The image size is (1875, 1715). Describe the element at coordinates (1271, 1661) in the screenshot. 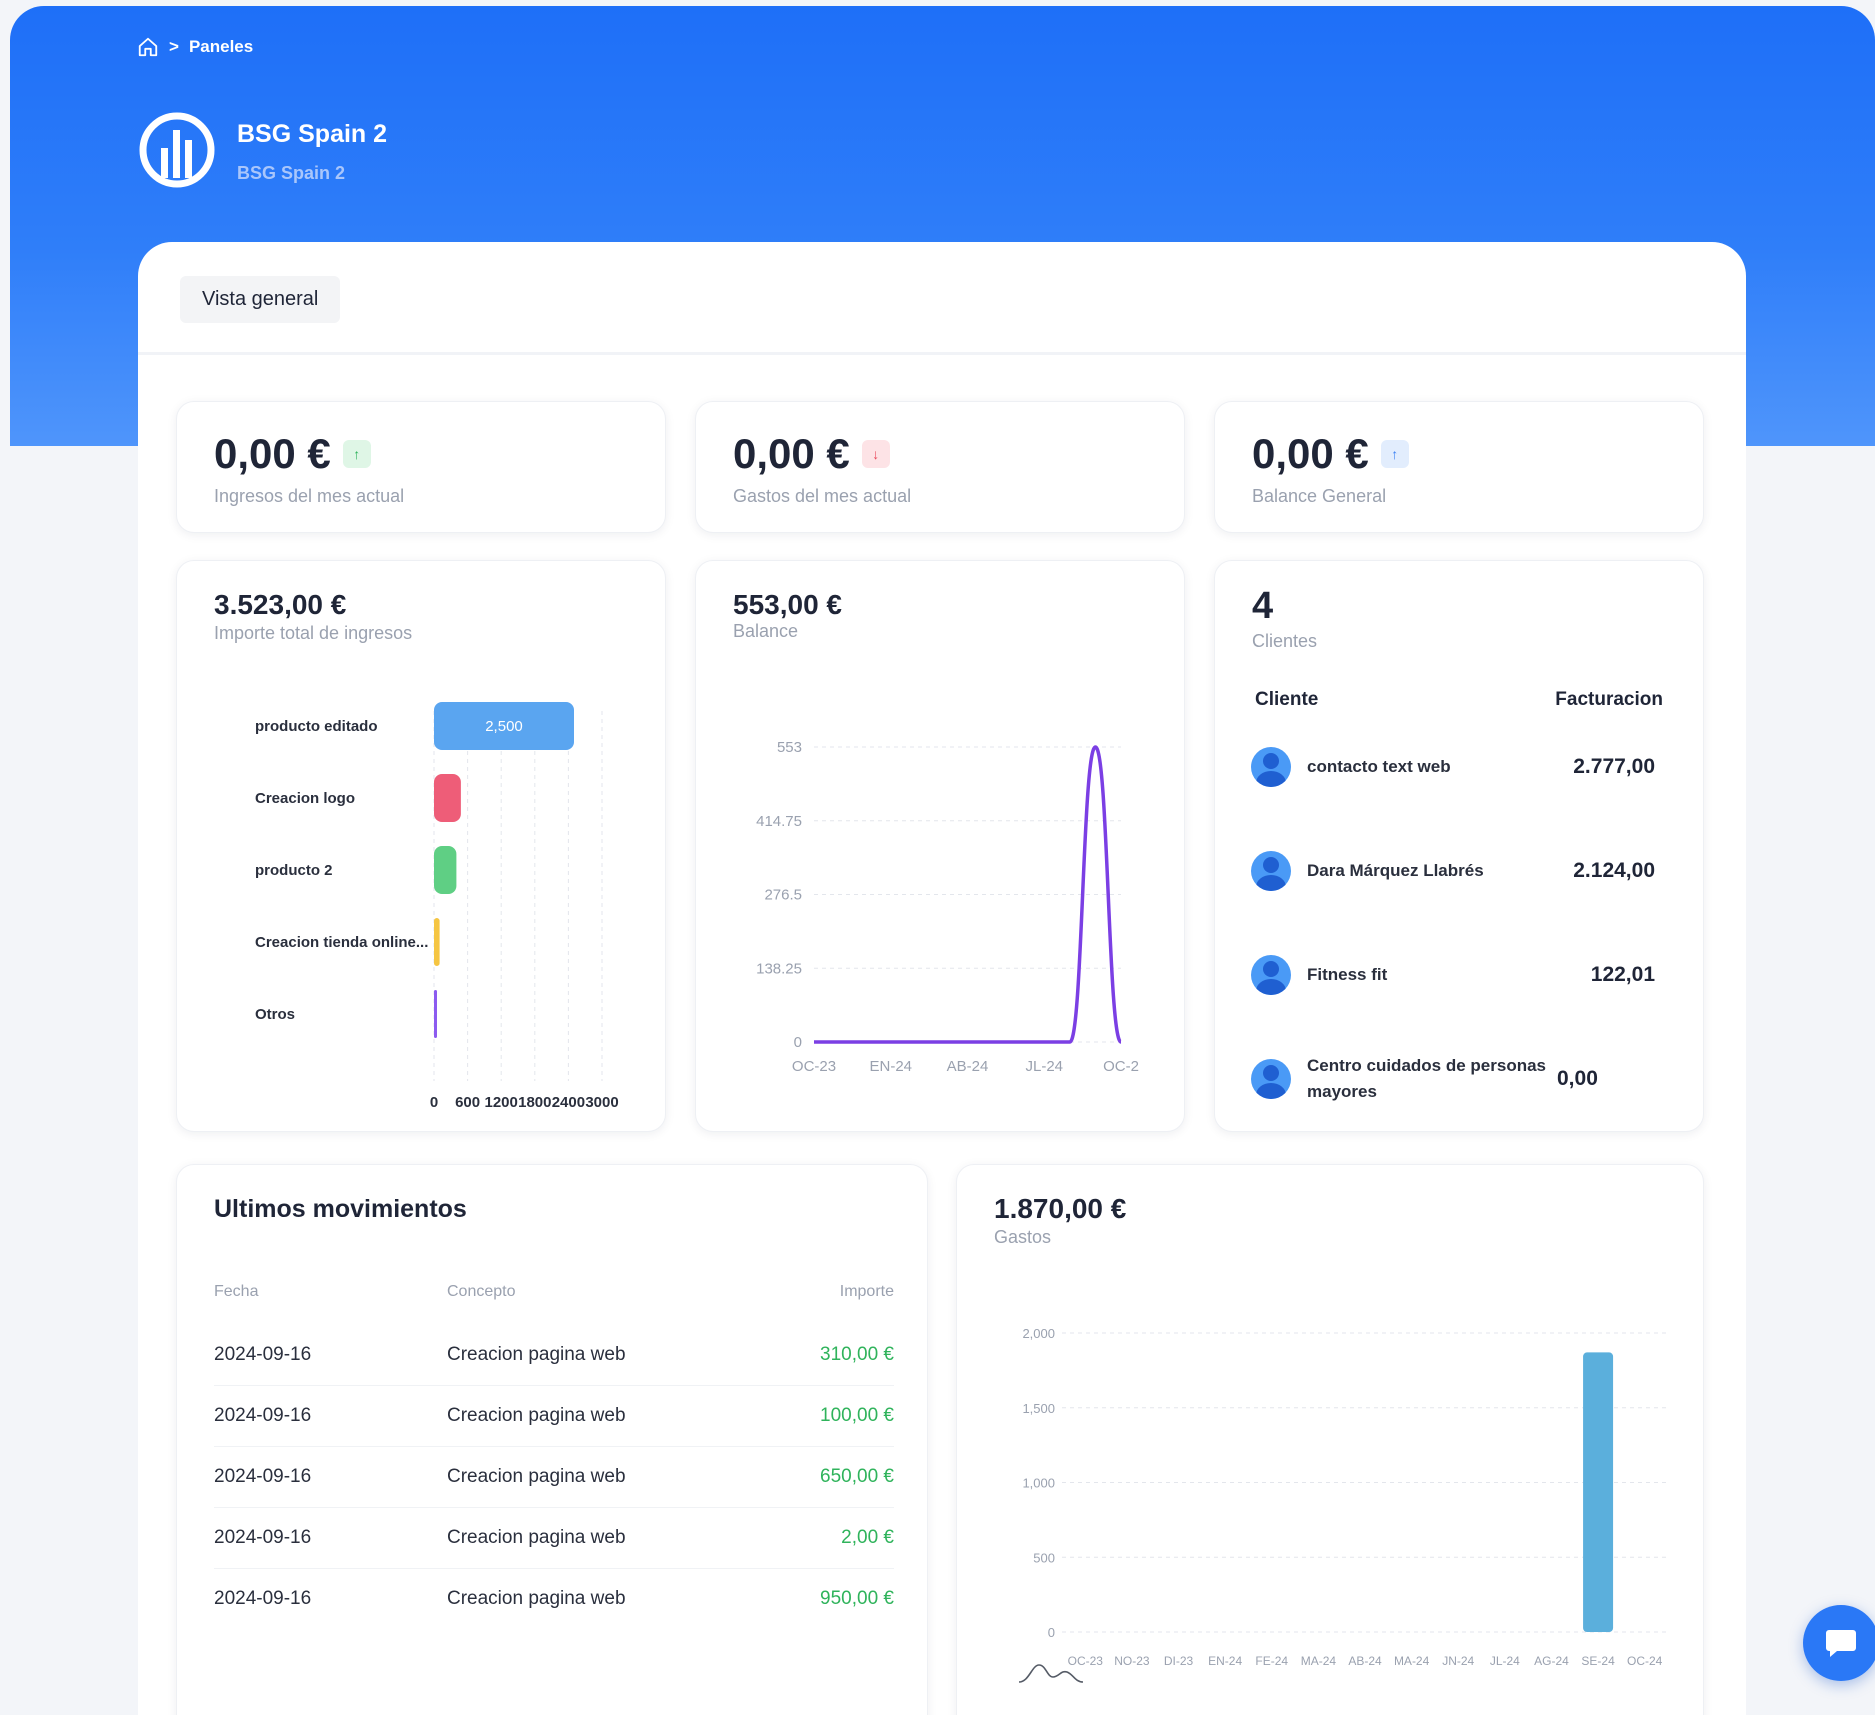

I see `x-tick-label: FE-24` at that location.